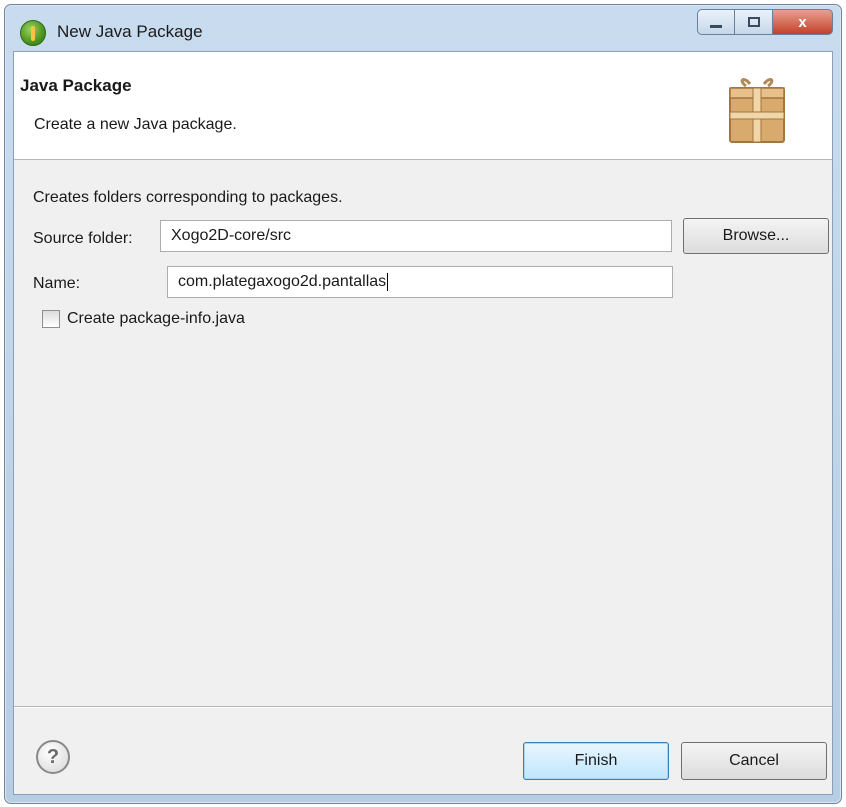 This screenshot has width=846, height=807. Describe the element at coordinates (757, 110) in the screenshot. I see `package-icon` at that location.